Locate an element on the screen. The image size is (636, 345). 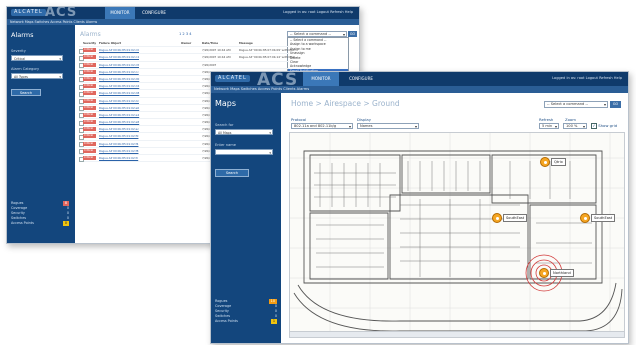
alarm-category-label: Alarm Category is located at coordinates (25, 69).